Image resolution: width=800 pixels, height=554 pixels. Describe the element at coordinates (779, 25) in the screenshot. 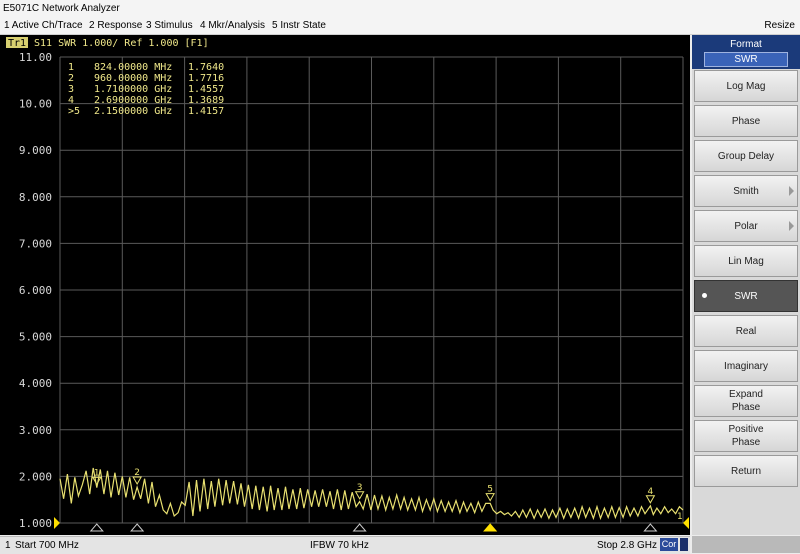

I see `resize-button: Resize` at that location.